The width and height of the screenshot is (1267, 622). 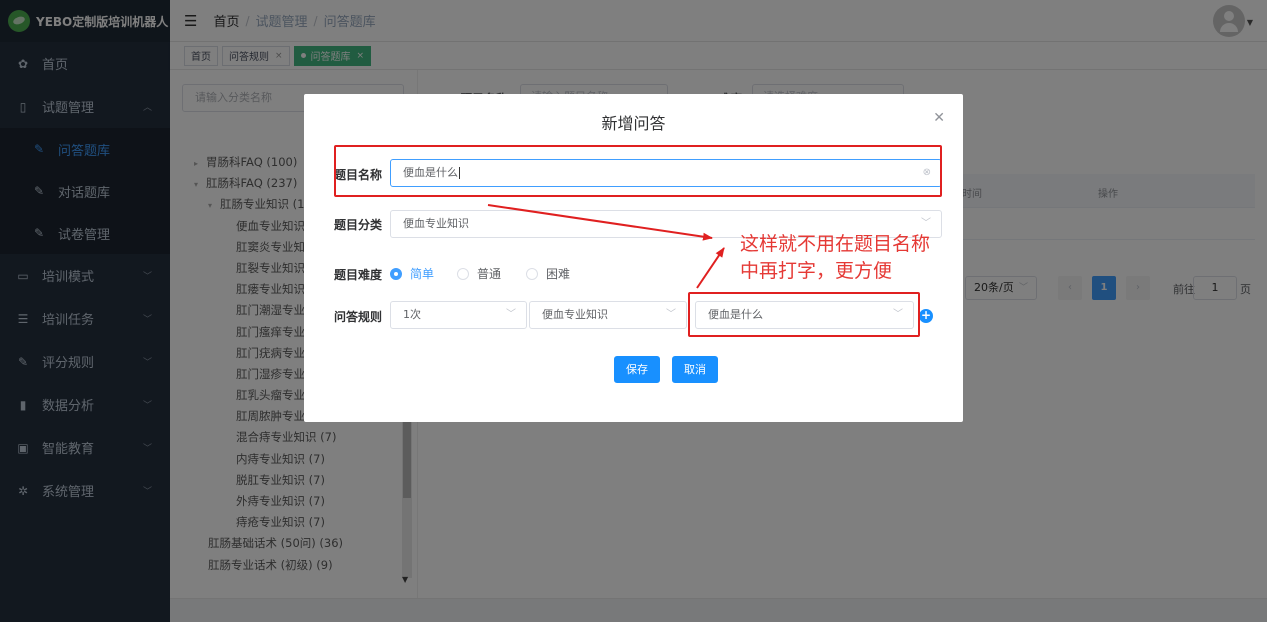 What do you see at coordinates (436, 223) in the screenshot?
I see `question-category-value: 便血专业知识` at bounding box center [436, 223].